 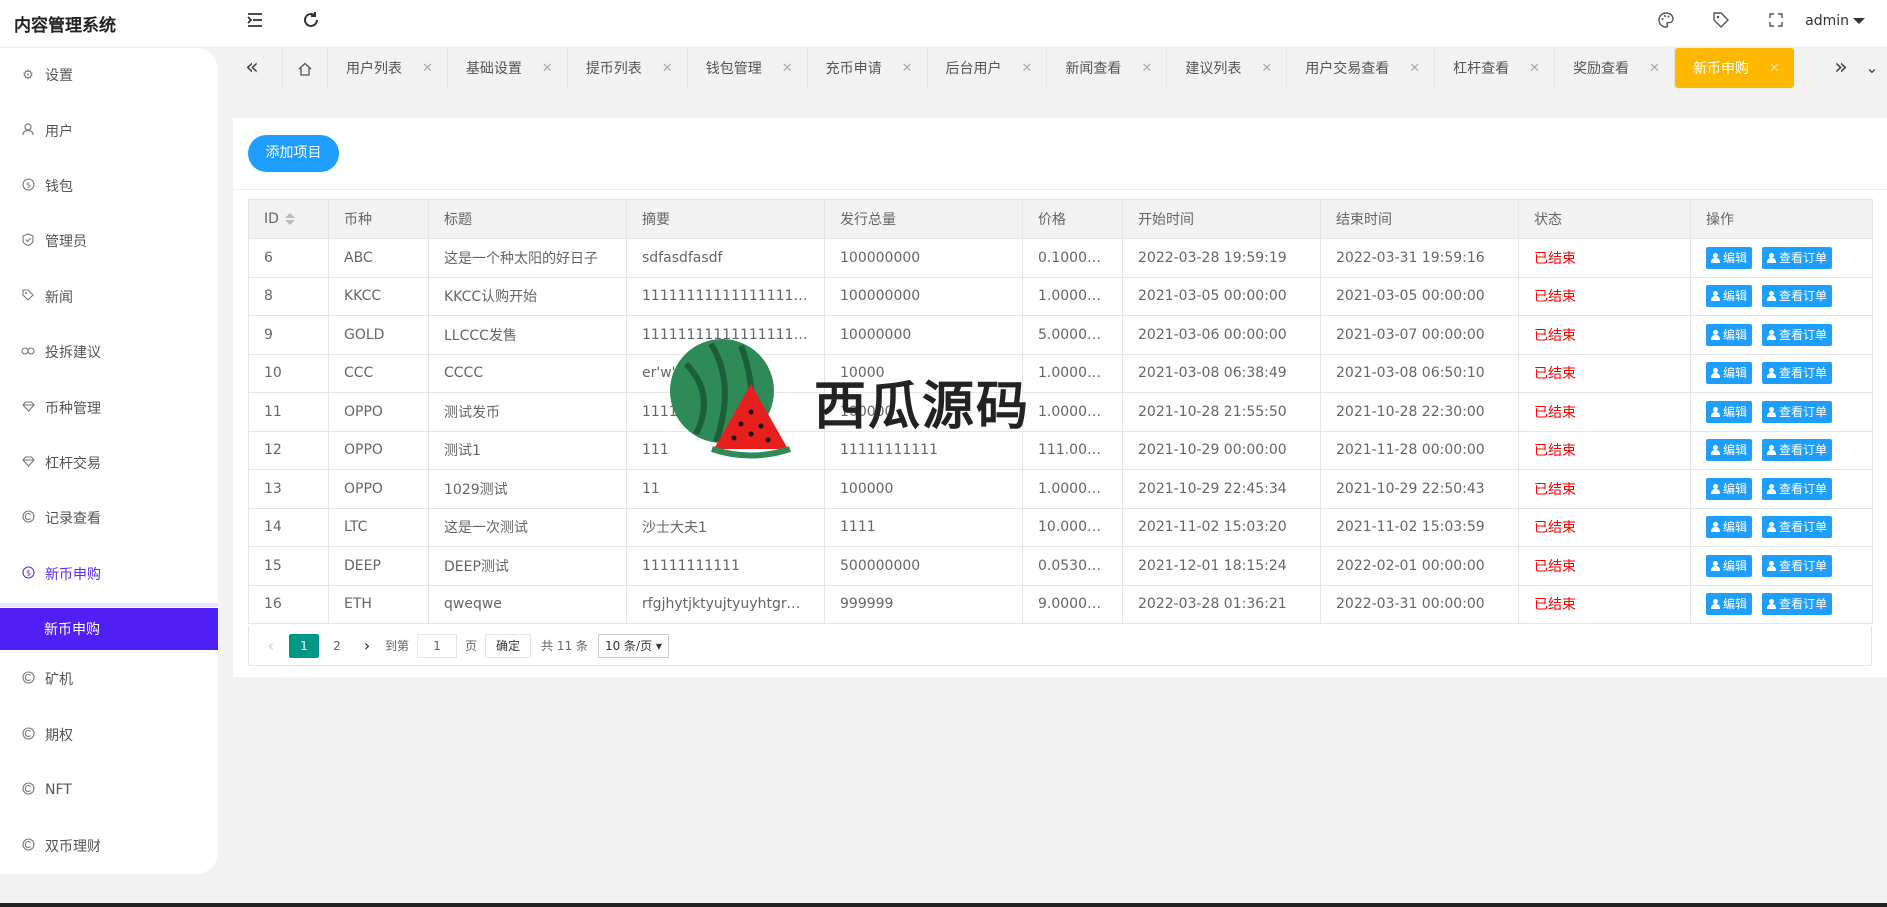 I want to click on caret-down-icon, so click(x=1859, y=21).